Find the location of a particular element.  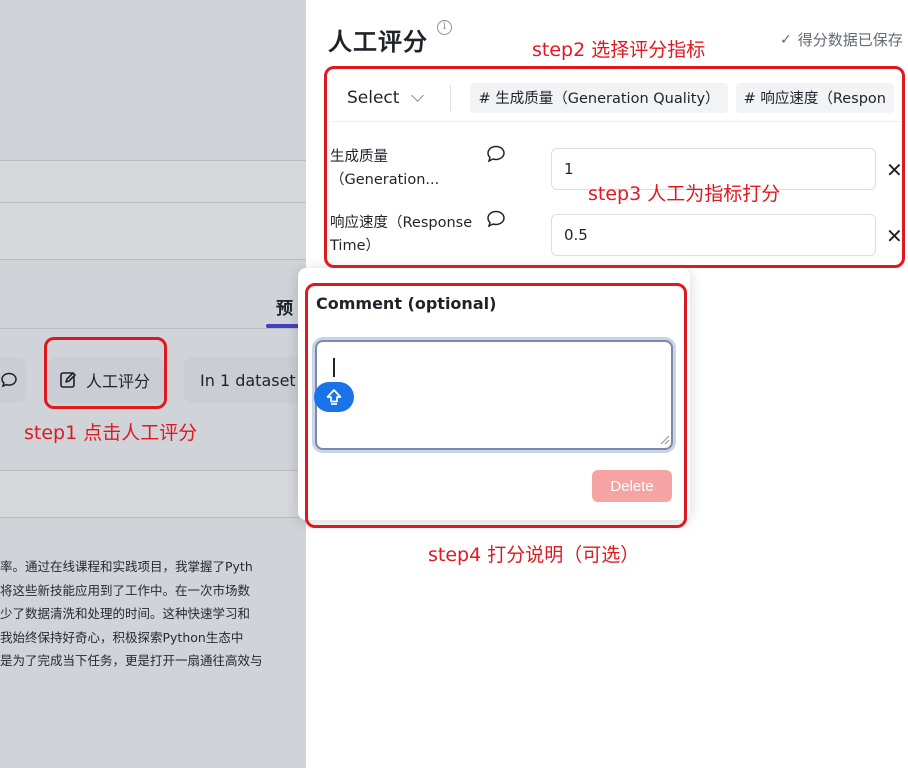

step4-note: step4 打分说明（可选） is located at coordinates (534, 555).